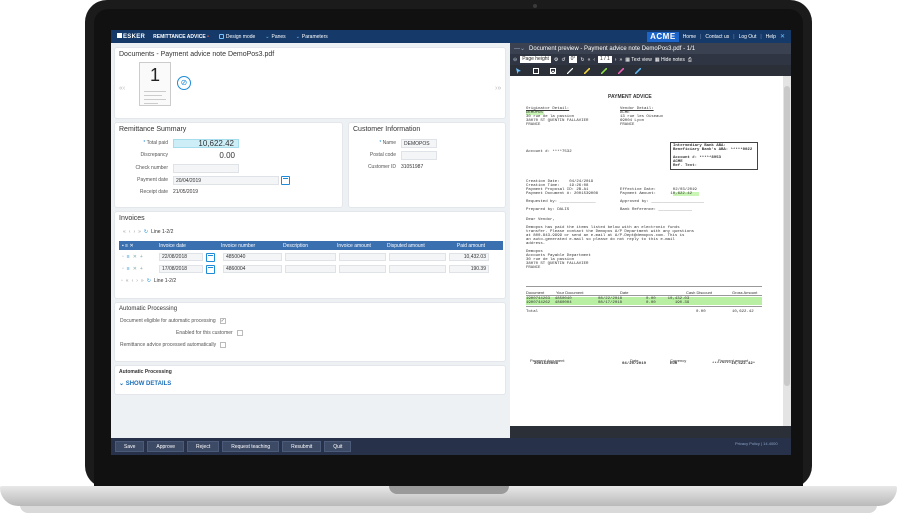  What do you see at coordinates (131, 36) in the screenshot?
I see `esker-logo: ESKER` at bounding box center [131, 36].